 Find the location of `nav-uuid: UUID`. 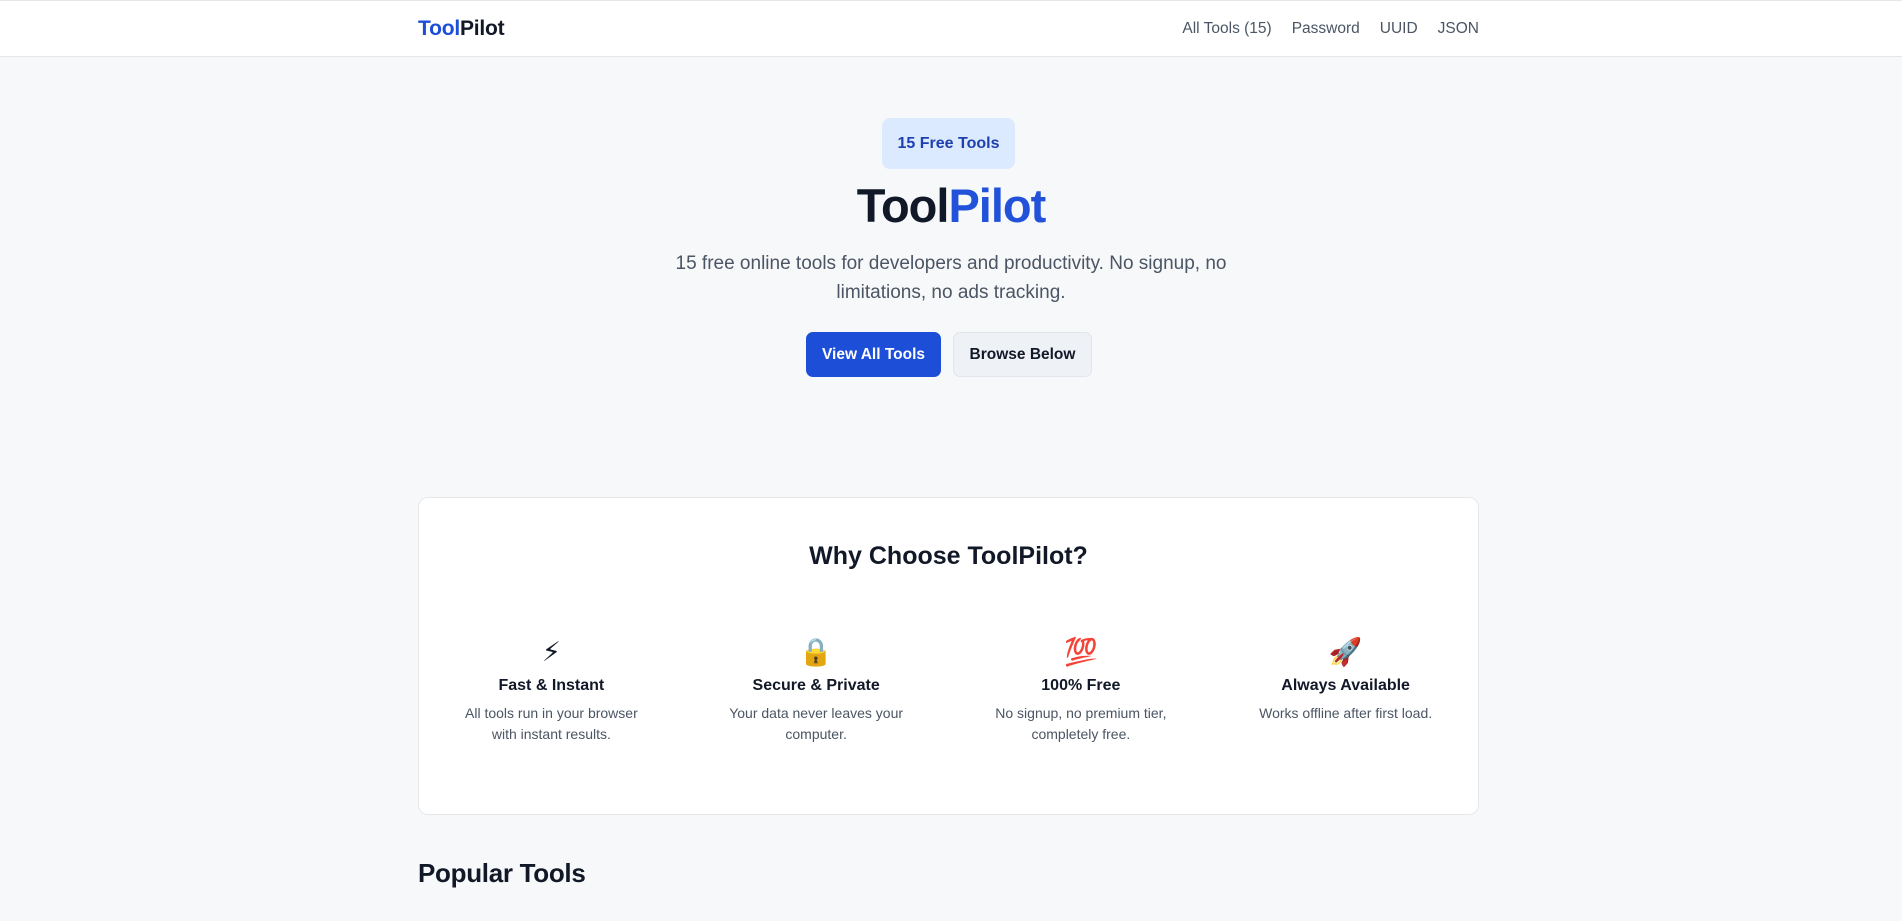

nav-uuid: UUID is located at coordinates (1399, 29).